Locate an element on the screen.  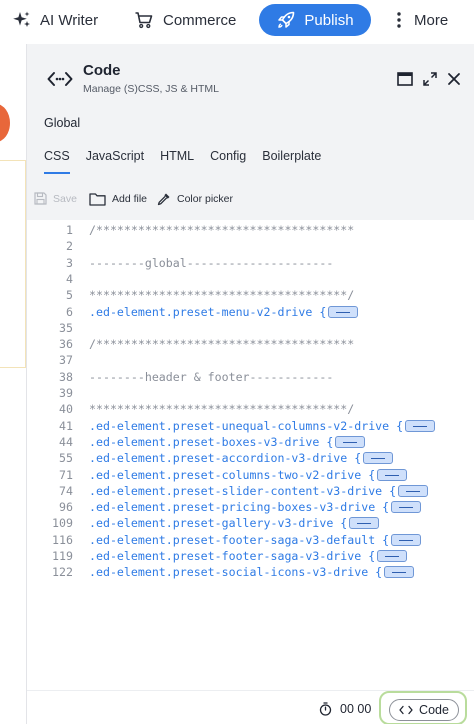
dock-window-icon is located at coordinates (405, 79).